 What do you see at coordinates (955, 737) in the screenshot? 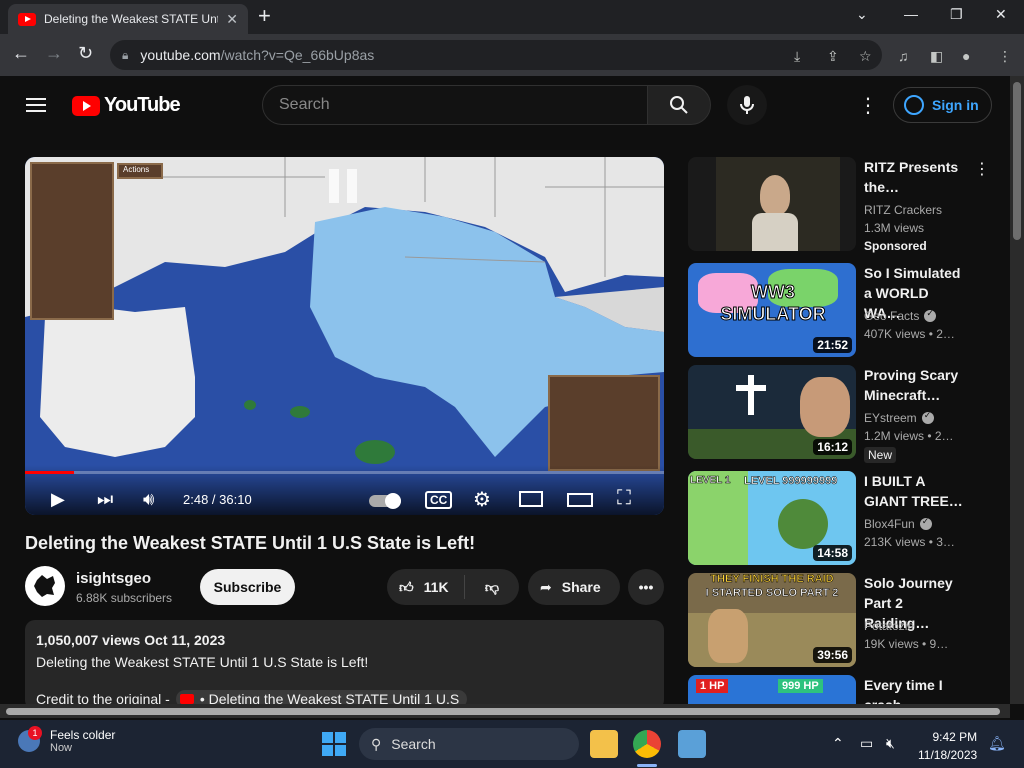
I see `clock-time: 9:42 PM` at bounding box center [955, 737].